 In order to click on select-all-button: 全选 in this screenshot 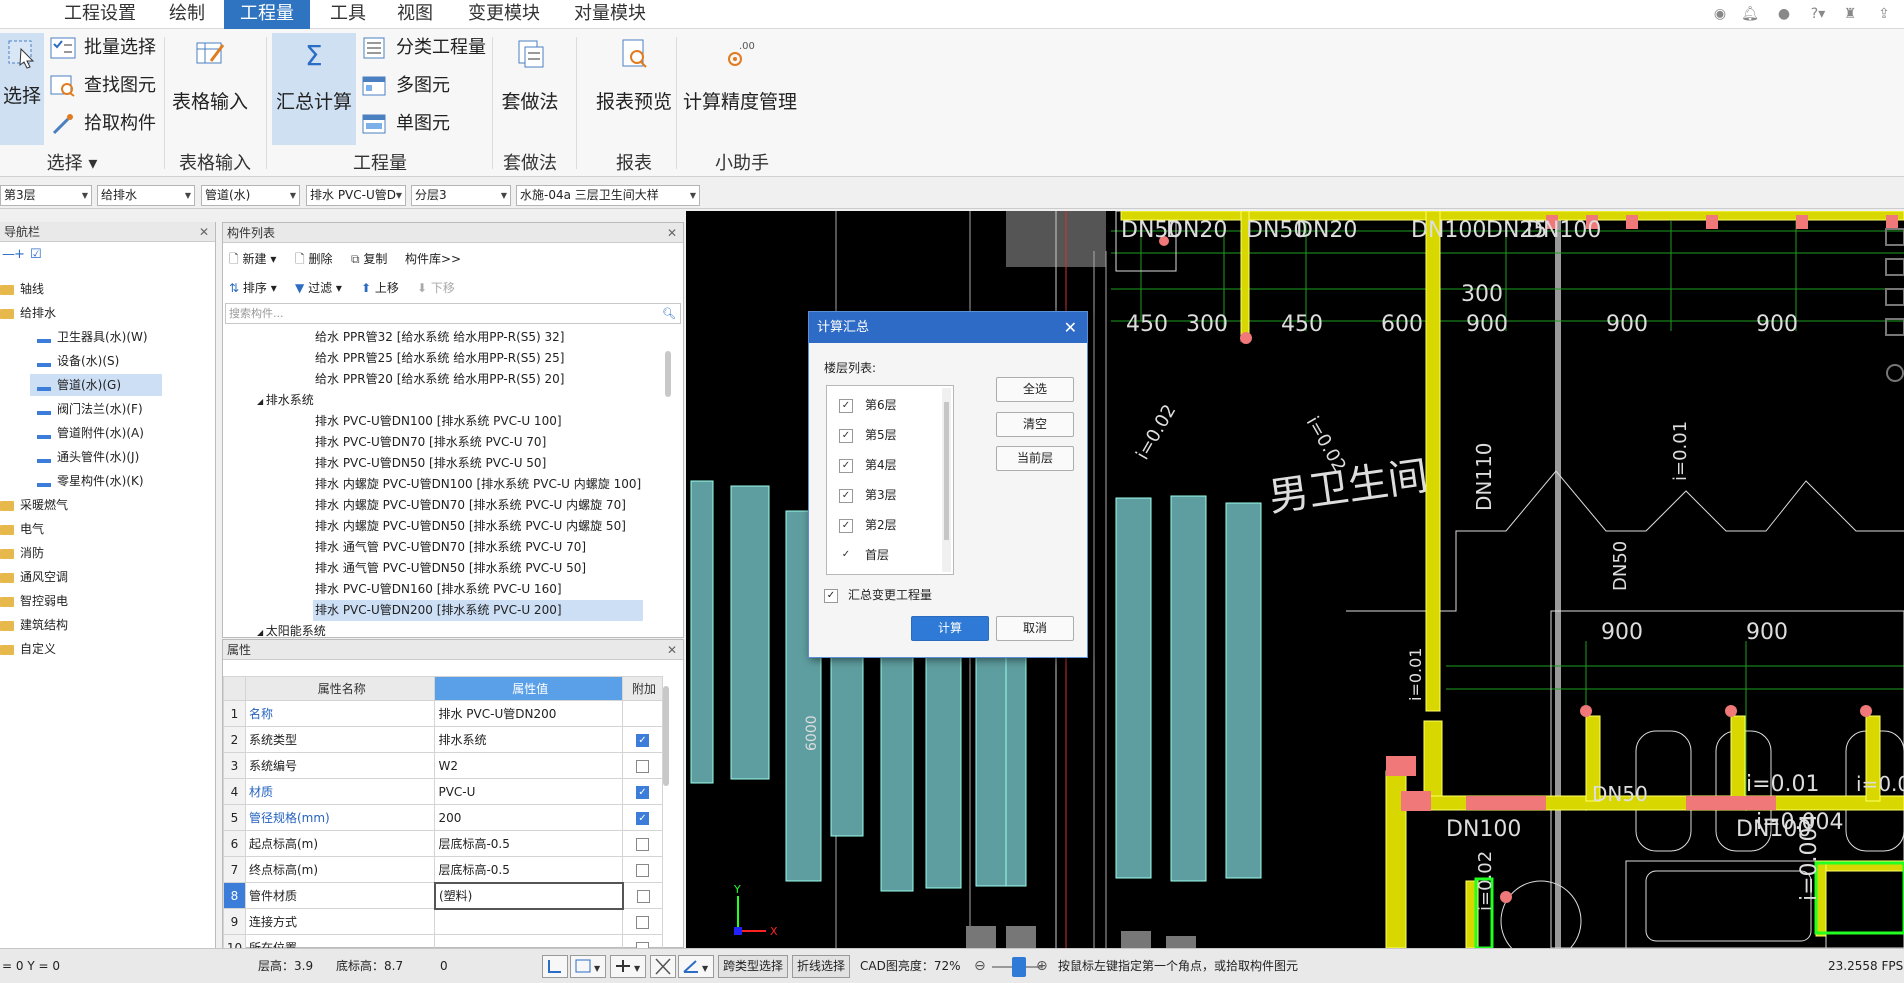, I will do `click(1035, 389)`.